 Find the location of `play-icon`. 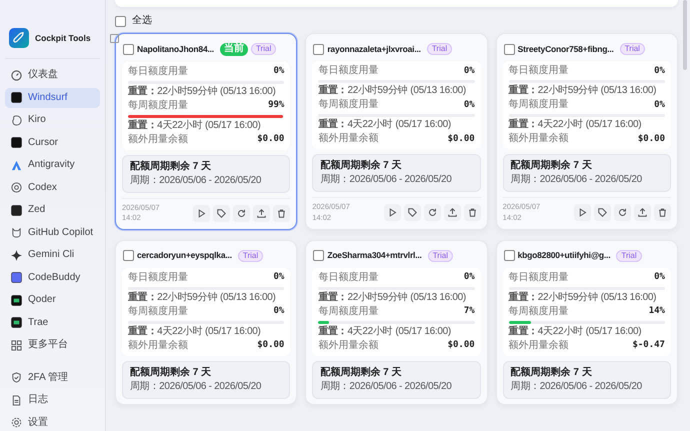

play-icon is located at coordinates (582, 212).